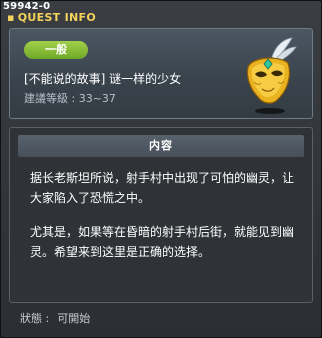 Image resolution: width=322 pixels, height=338 pixels. What do you see at coordinates (35, 318) in the screenshot?
I see `status-label: 狀態 :` at bounding box center [35, 318].